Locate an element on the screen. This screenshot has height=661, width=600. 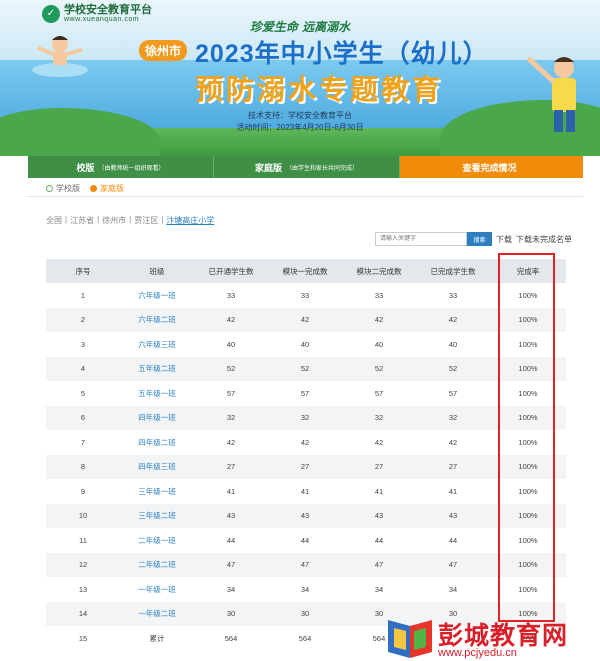
tab-school-version: 校版 （由教师统一组织观看） is located at coordinates (121, 167).